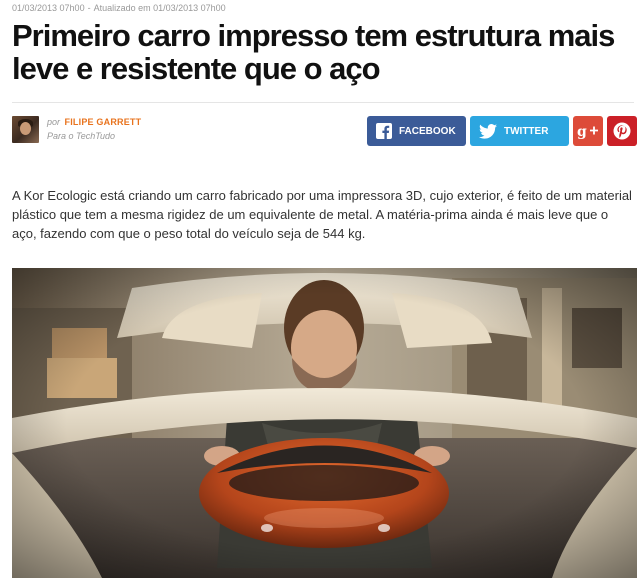  What do you see at coordinates (427, 131) in the screenshot?
I see `facebook-share-label: FACEBOOK` at bounding box center [427, 131].